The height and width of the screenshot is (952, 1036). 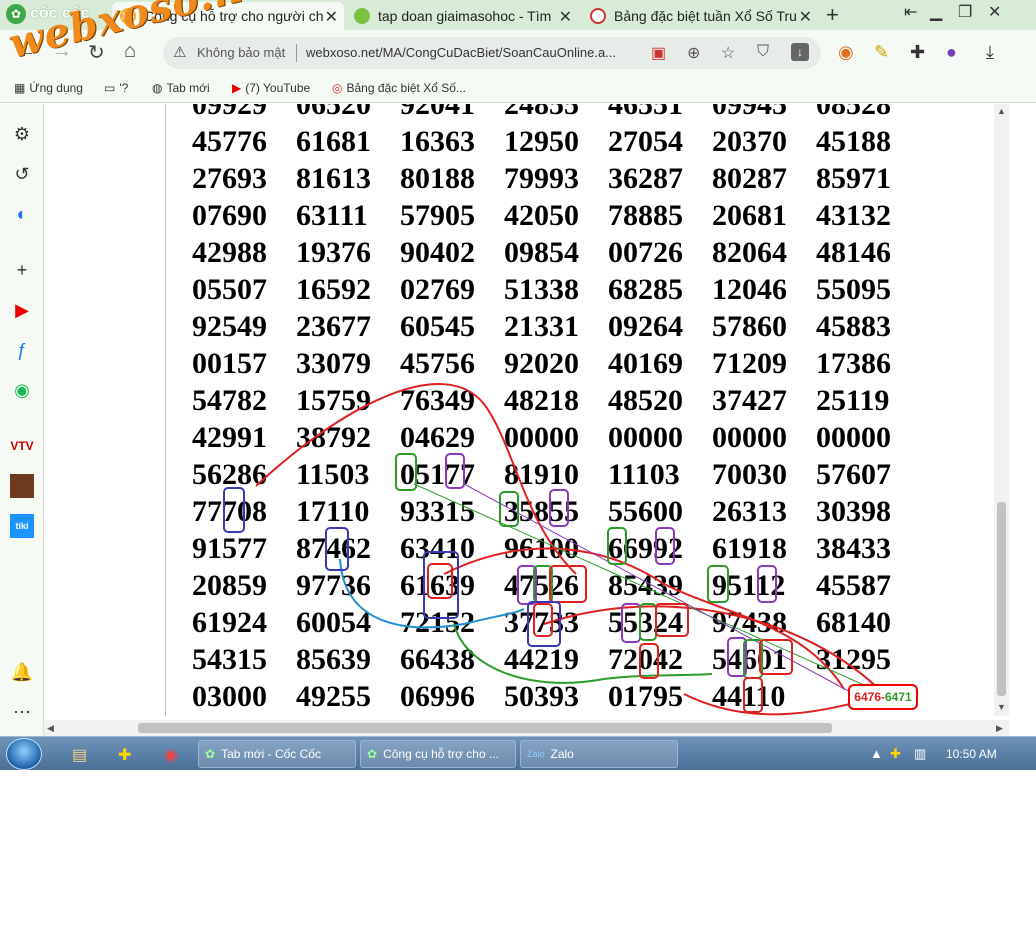 What do you see at coordinates (700, 16) in the screenshot?
I see `tab: Bảng đặc biệt tuần Xổ Số Tru ✕` at bounding box center [700, 16].